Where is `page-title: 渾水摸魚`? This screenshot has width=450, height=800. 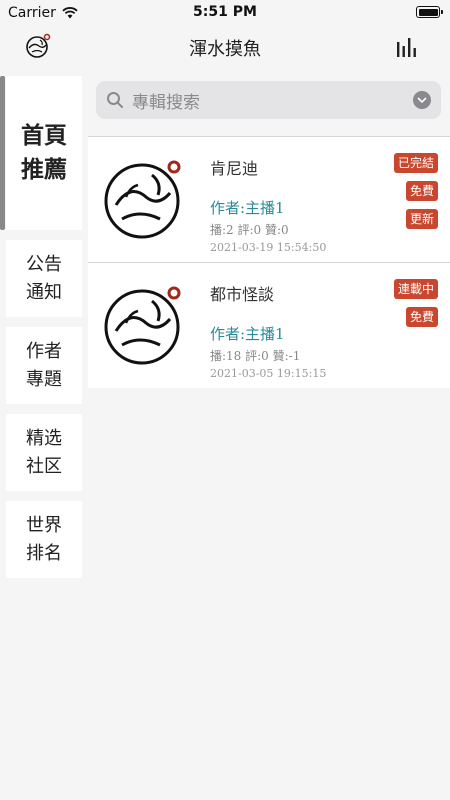
page-title: 渾水摸魚 is located at coordinates (225, 49).